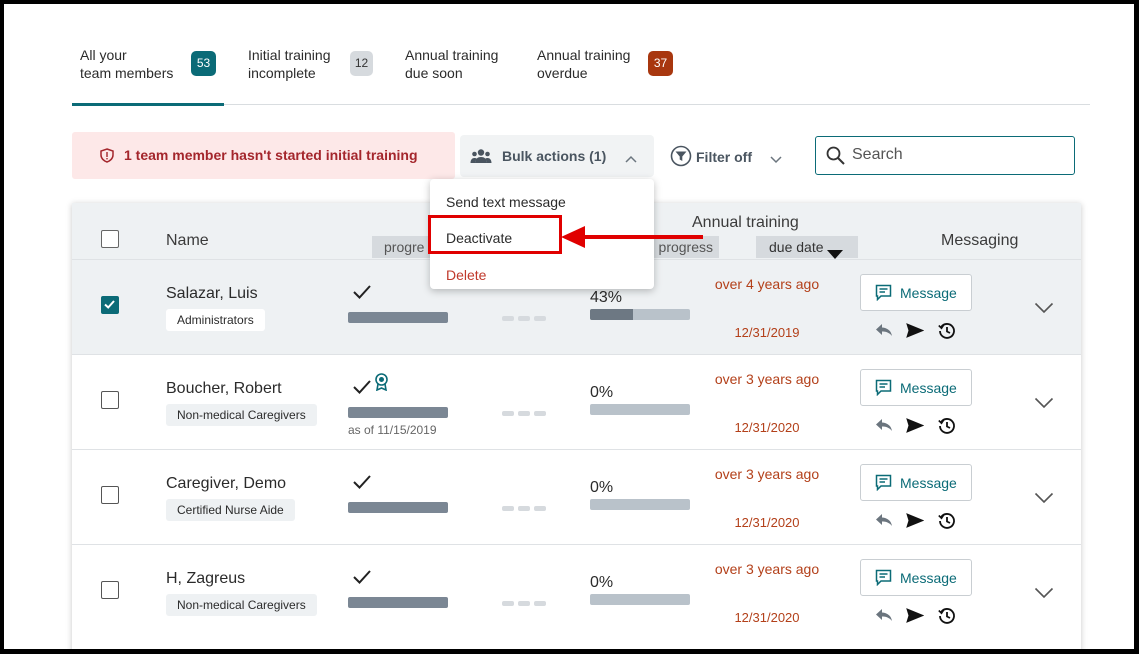 The image size is (1139, 654). I want to click on role-badge: Administrators, so click(215, 320).